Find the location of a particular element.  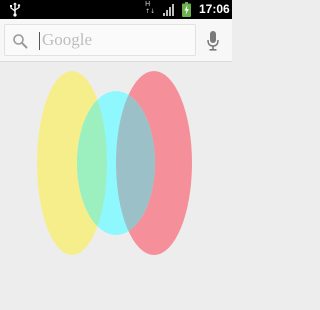

usb-icon is located at coordinates (15, 9).